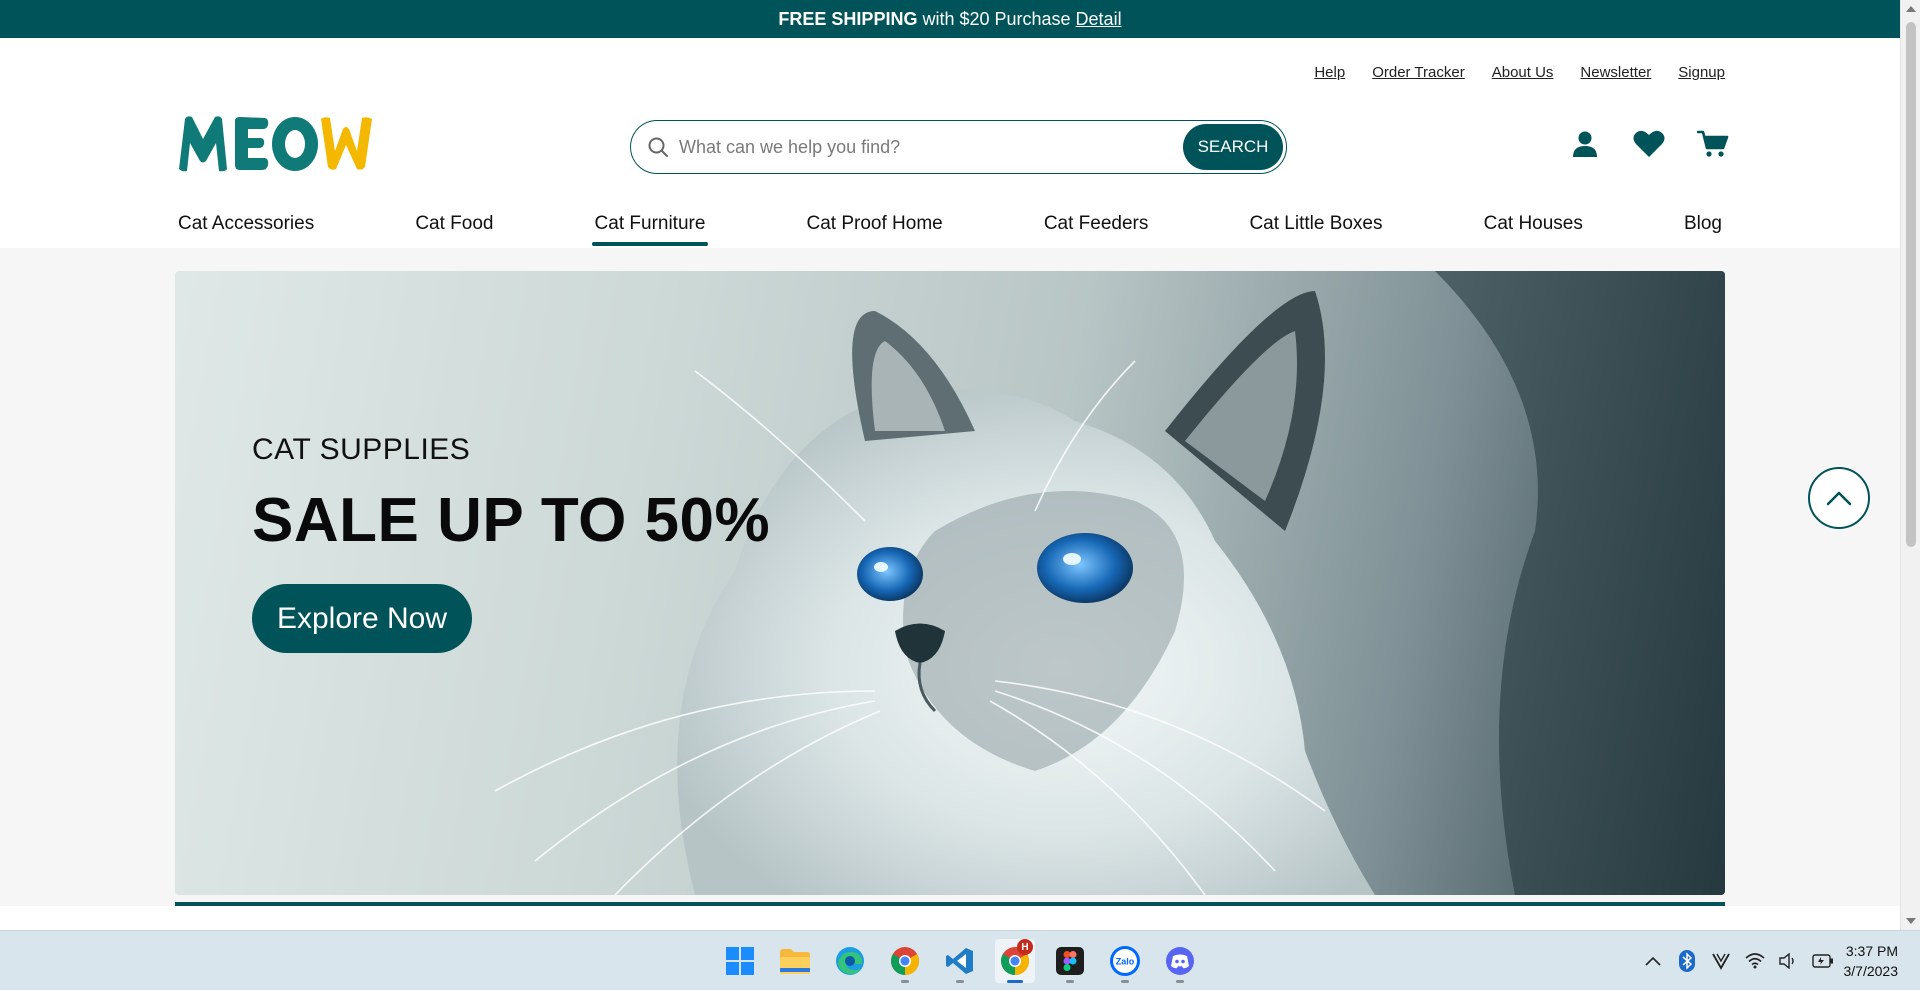 This screenshot has width=1920, height=990. I want to click on wishlist-heart-icon, so click(1649, 144).